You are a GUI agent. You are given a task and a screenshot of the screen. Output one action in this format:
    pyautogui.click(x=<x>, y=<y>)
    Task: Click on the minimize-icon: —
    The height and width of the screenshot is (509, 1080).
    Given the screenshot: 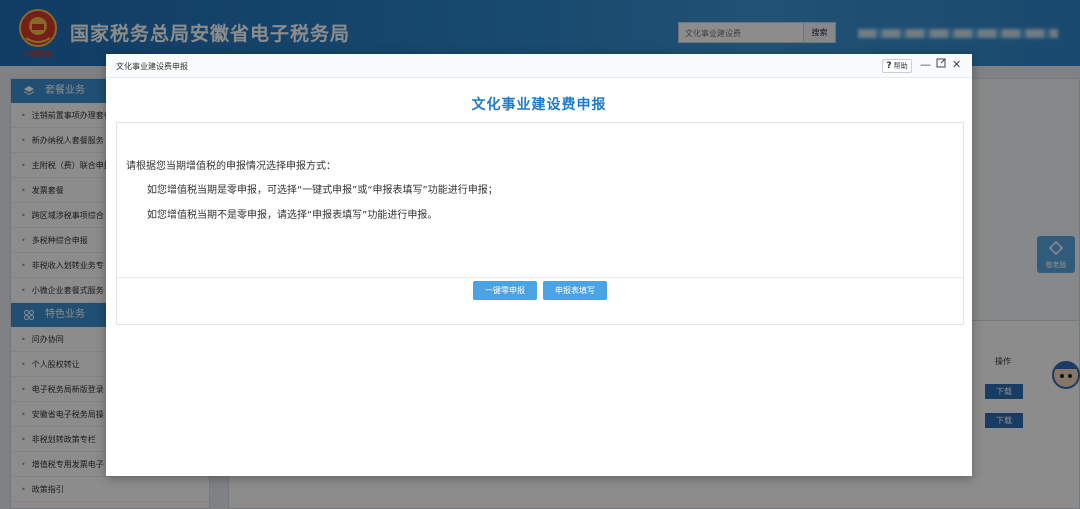 What is the action you would take?
    pyautogui.click(x=925, y=65)
    